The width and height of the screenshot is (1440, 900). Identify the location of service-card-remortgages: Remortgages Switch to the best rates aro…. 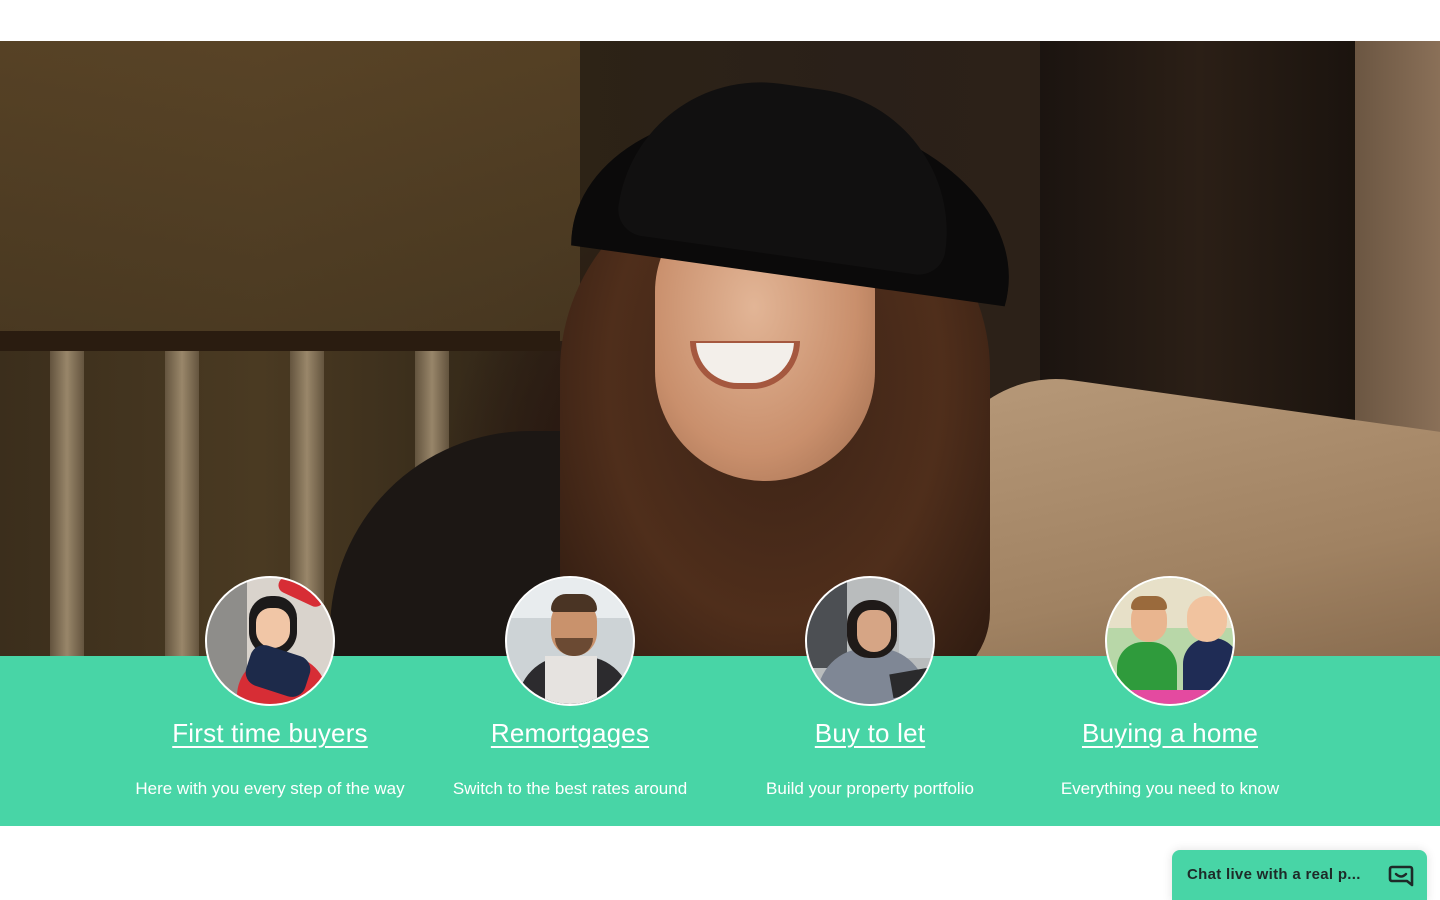
(570, 696).